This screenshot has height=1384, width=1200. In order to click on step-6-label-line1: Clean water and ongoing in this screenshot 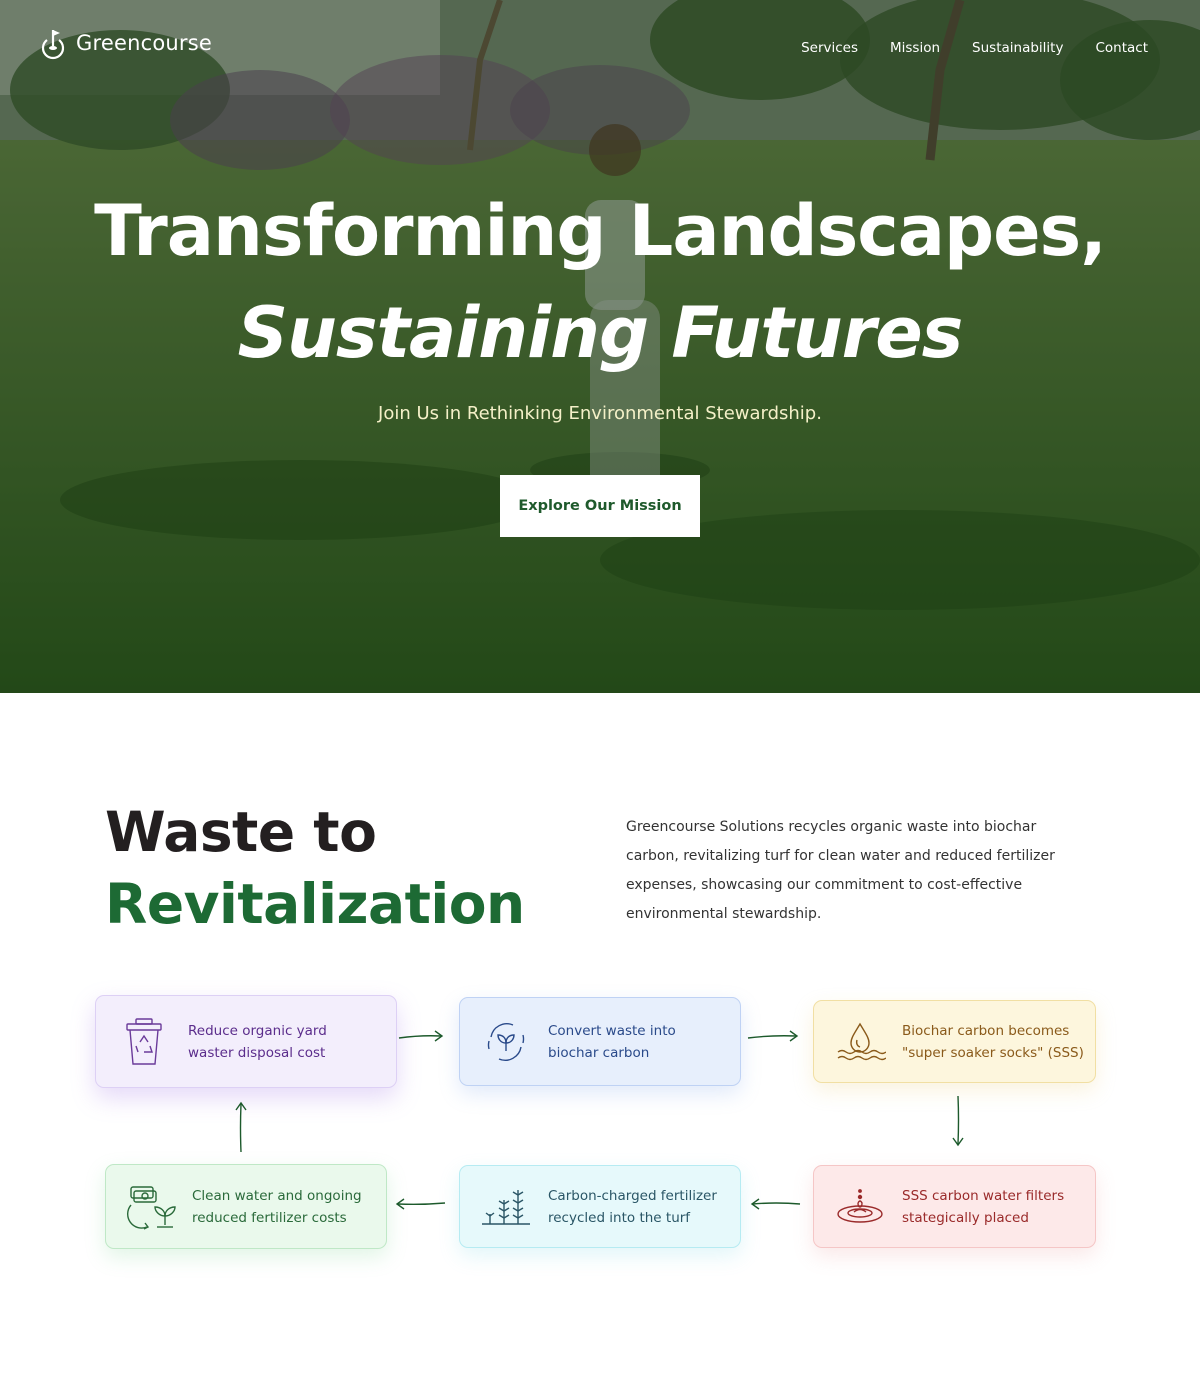, I will do `click(277, 1195)`.